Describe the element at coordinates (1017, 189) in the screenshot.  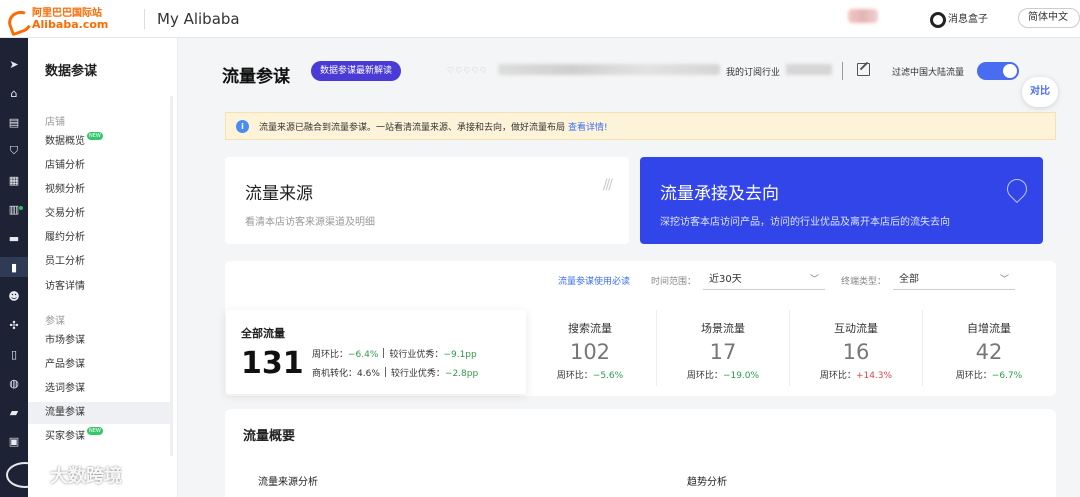
I see `drop-icon` at that location.